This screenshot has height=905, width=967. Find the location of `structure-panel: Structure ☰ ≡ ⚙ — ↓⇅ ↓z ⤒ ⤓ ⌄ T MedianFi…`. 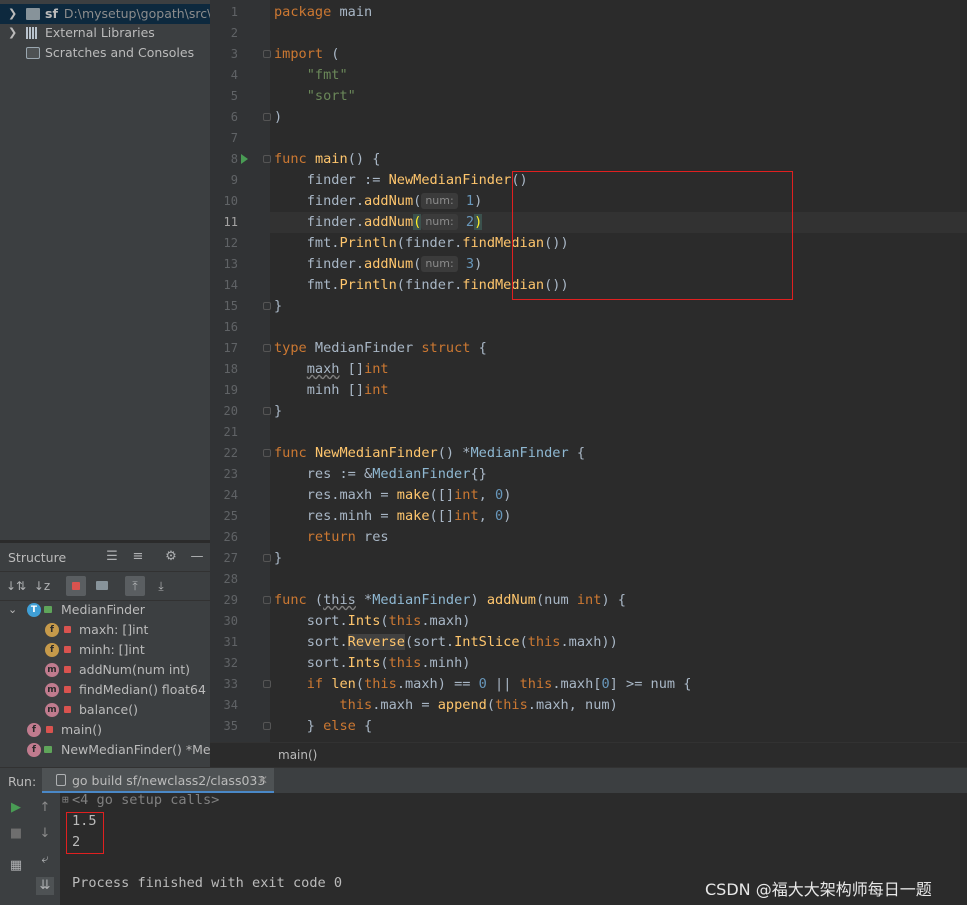

structure-panel: Structure ☰ ≡ ⚙ — ↓⇅ ↓z ⤒ ⤓ ⌄ T MedianFi… is located at coordinates (105, 655).